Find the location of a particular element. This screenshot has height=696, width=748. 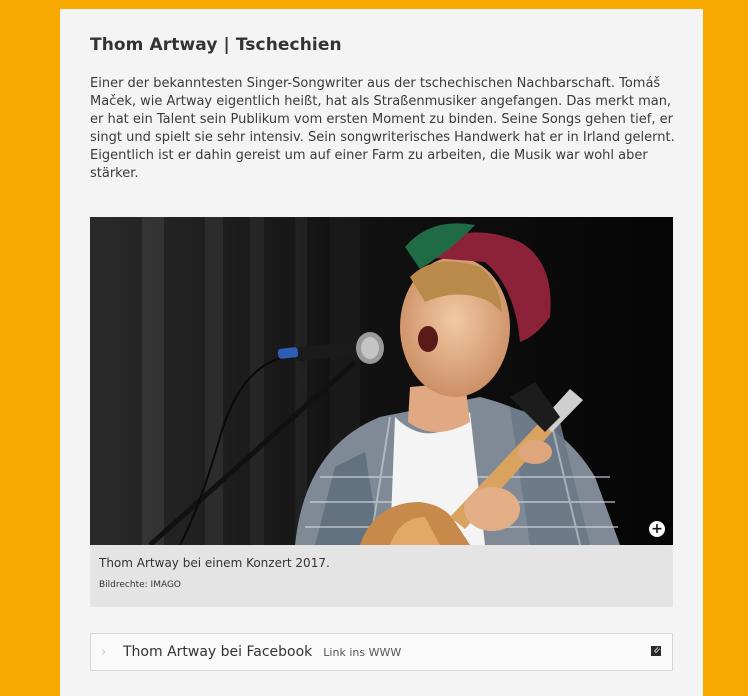

link-sublabel: Link ins WWW is located at coordinates (362, 652).